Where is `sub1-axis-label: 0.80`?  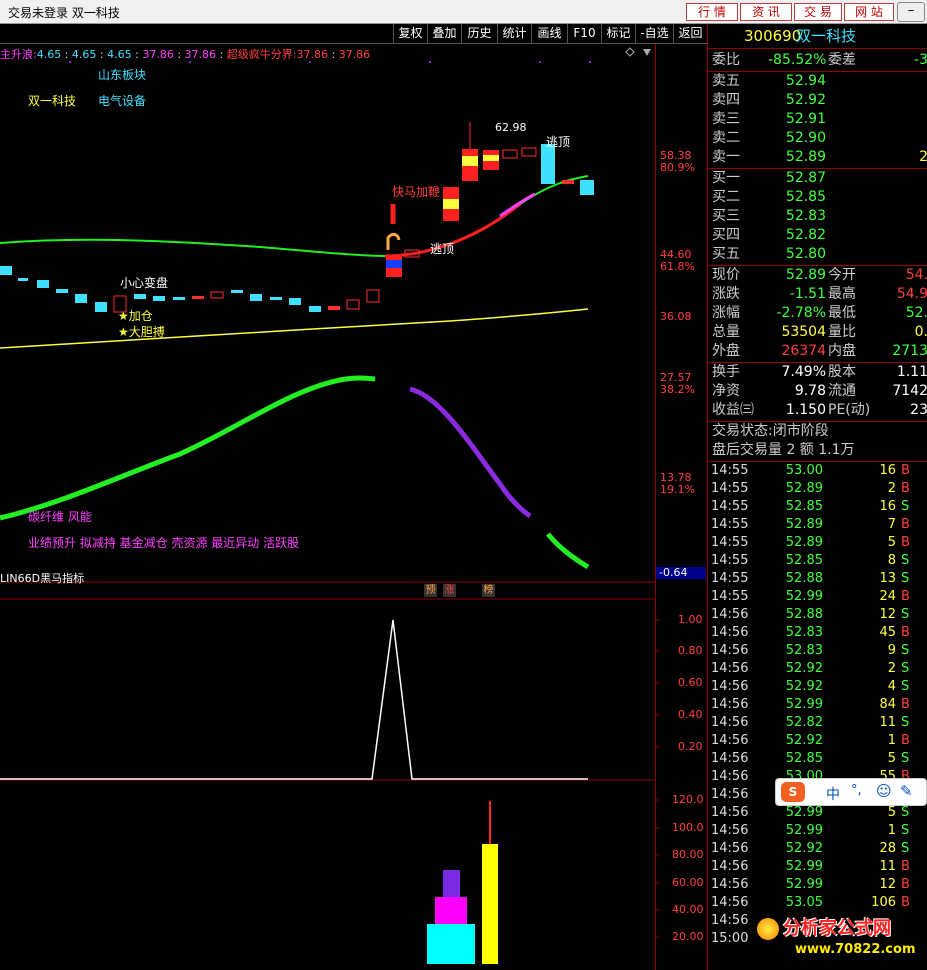
sub1-axis-label: 0.80 is located at coordinates (690, 650).